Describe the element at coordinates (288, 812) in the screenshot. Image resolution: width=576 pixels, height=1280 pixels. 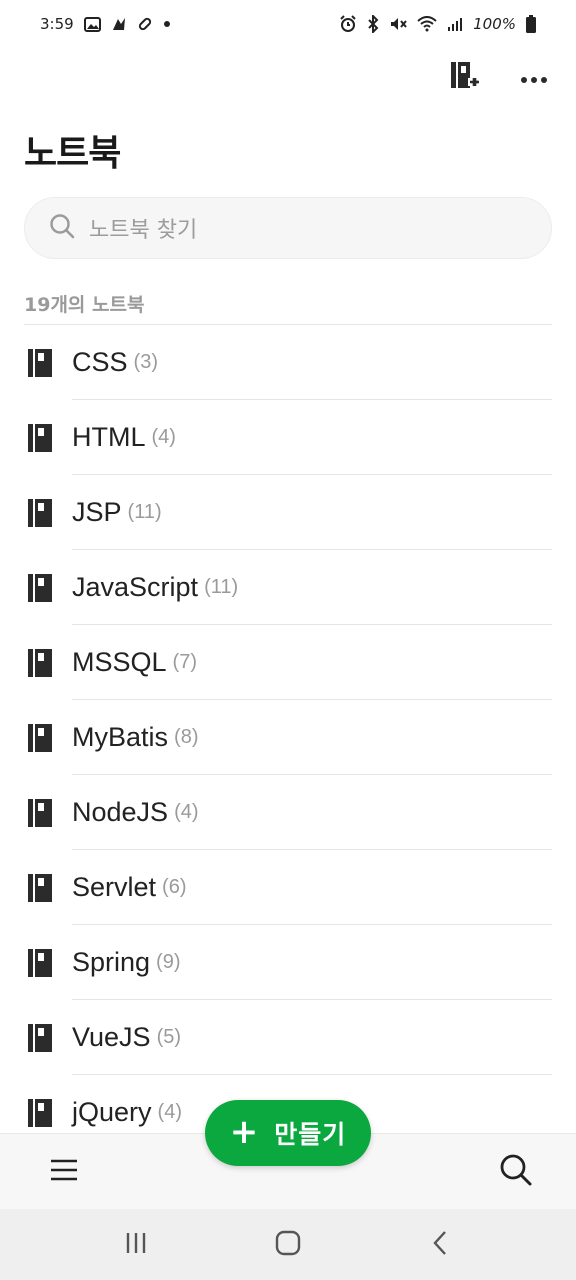
I see `notebook-item: NodeJS (4)` at that location.